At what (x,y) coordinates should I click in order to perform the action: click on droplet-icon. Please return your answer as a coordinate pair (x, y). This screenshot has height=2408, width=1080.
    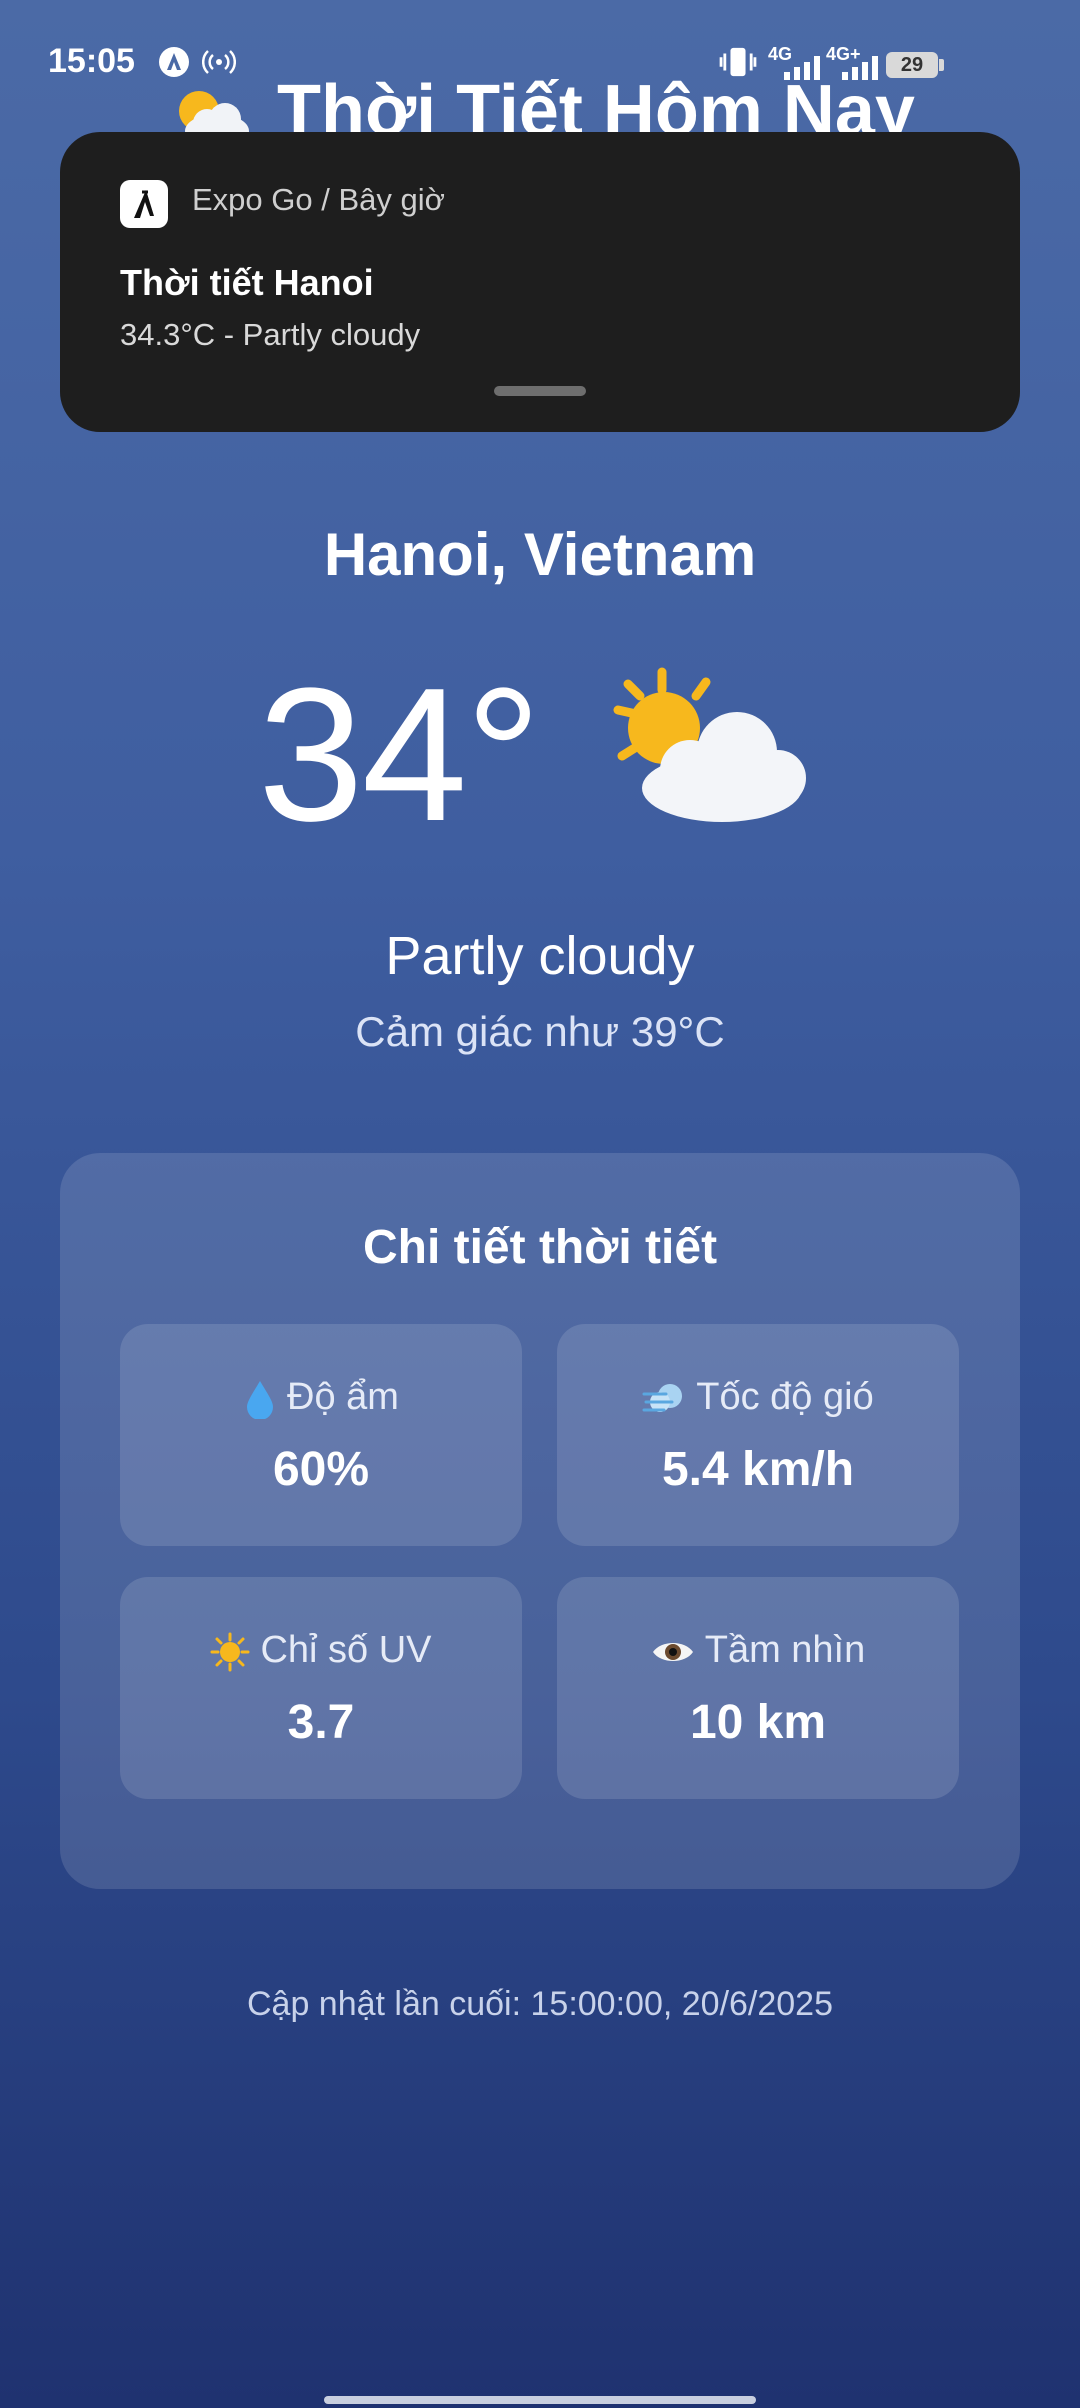
    Looking at the image, I should click on (260, 1400).